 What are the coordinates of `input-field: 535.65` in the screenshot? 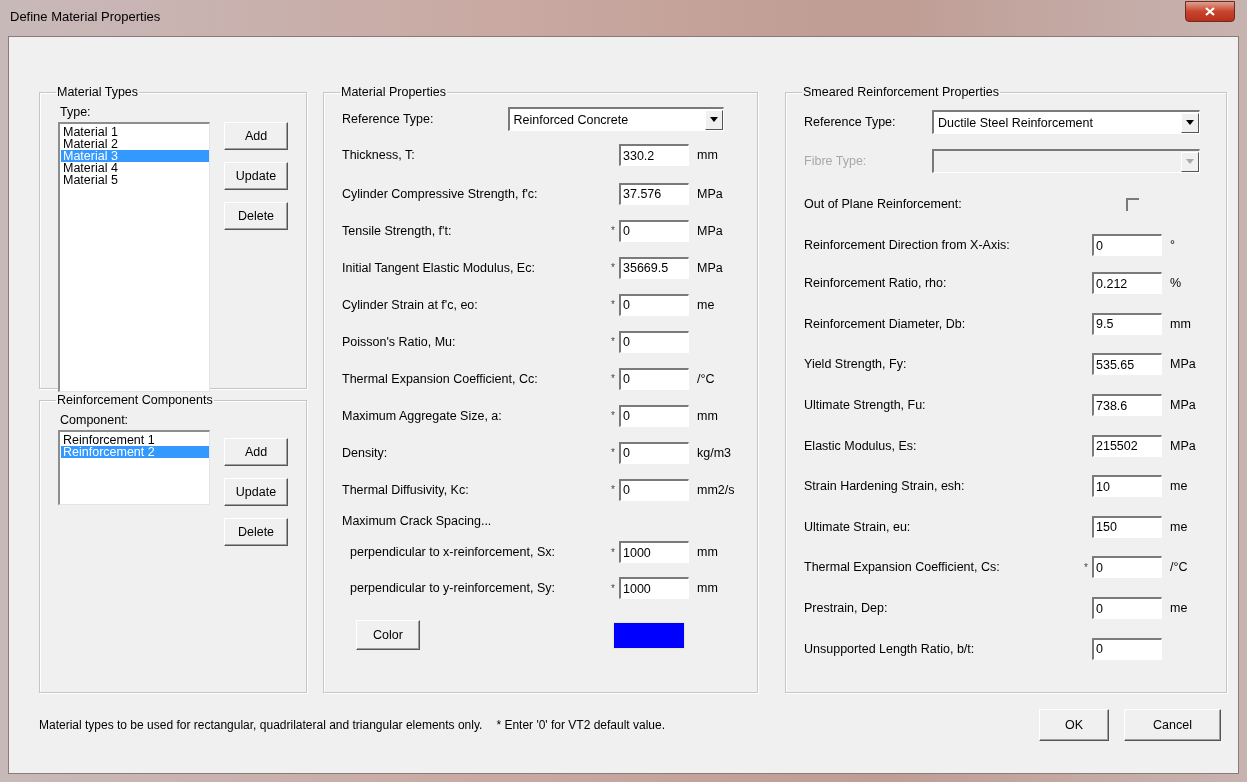 It's located at (1127, 364).